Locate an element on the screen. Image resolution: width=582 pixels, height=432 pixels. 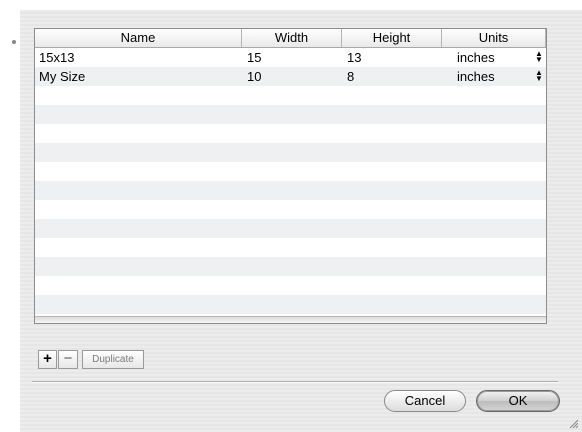
duplicate-button: Duplicate is located at coordinates (113, 359).